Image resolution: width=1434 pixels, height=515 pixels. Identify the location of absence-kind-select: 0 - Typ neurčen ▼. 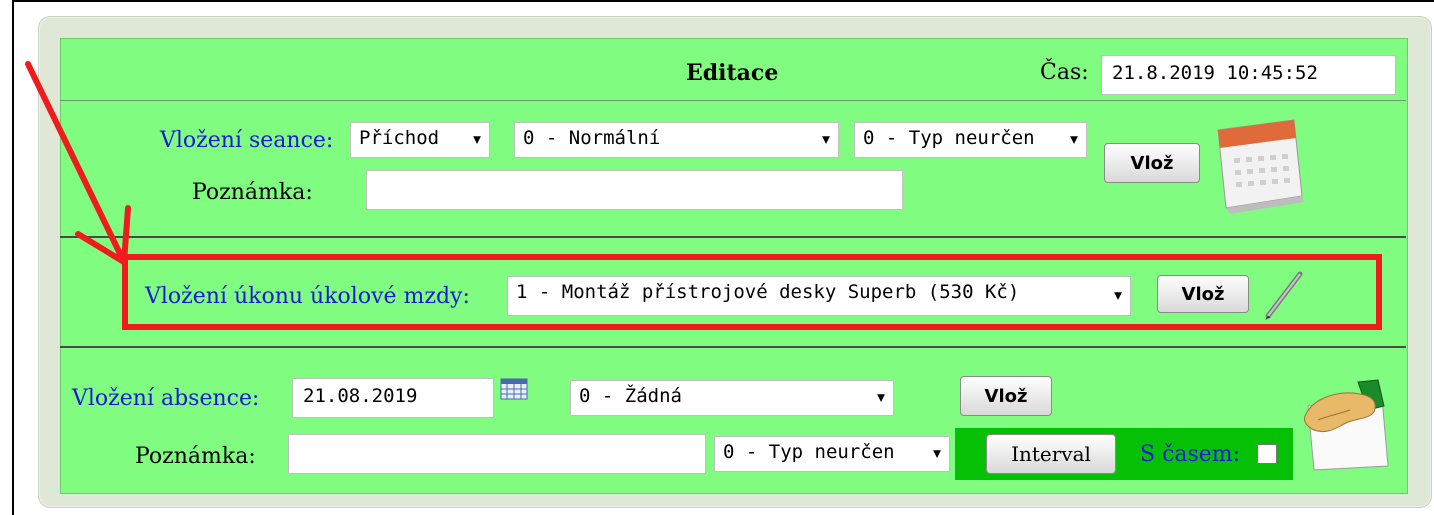
(832, 454).